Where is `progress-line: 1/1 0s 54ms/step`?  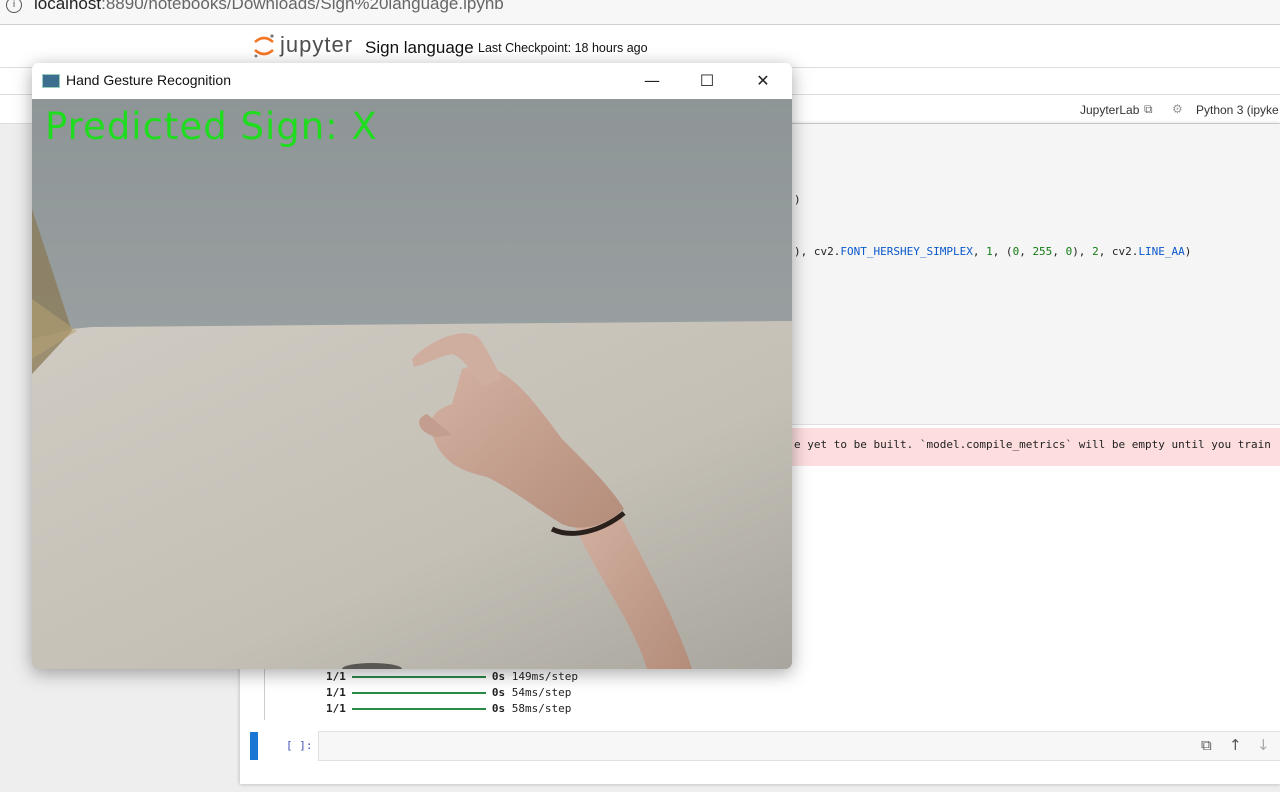 progress-line: 1/1 0s 54ms/step is located at coordinates (448, 692).